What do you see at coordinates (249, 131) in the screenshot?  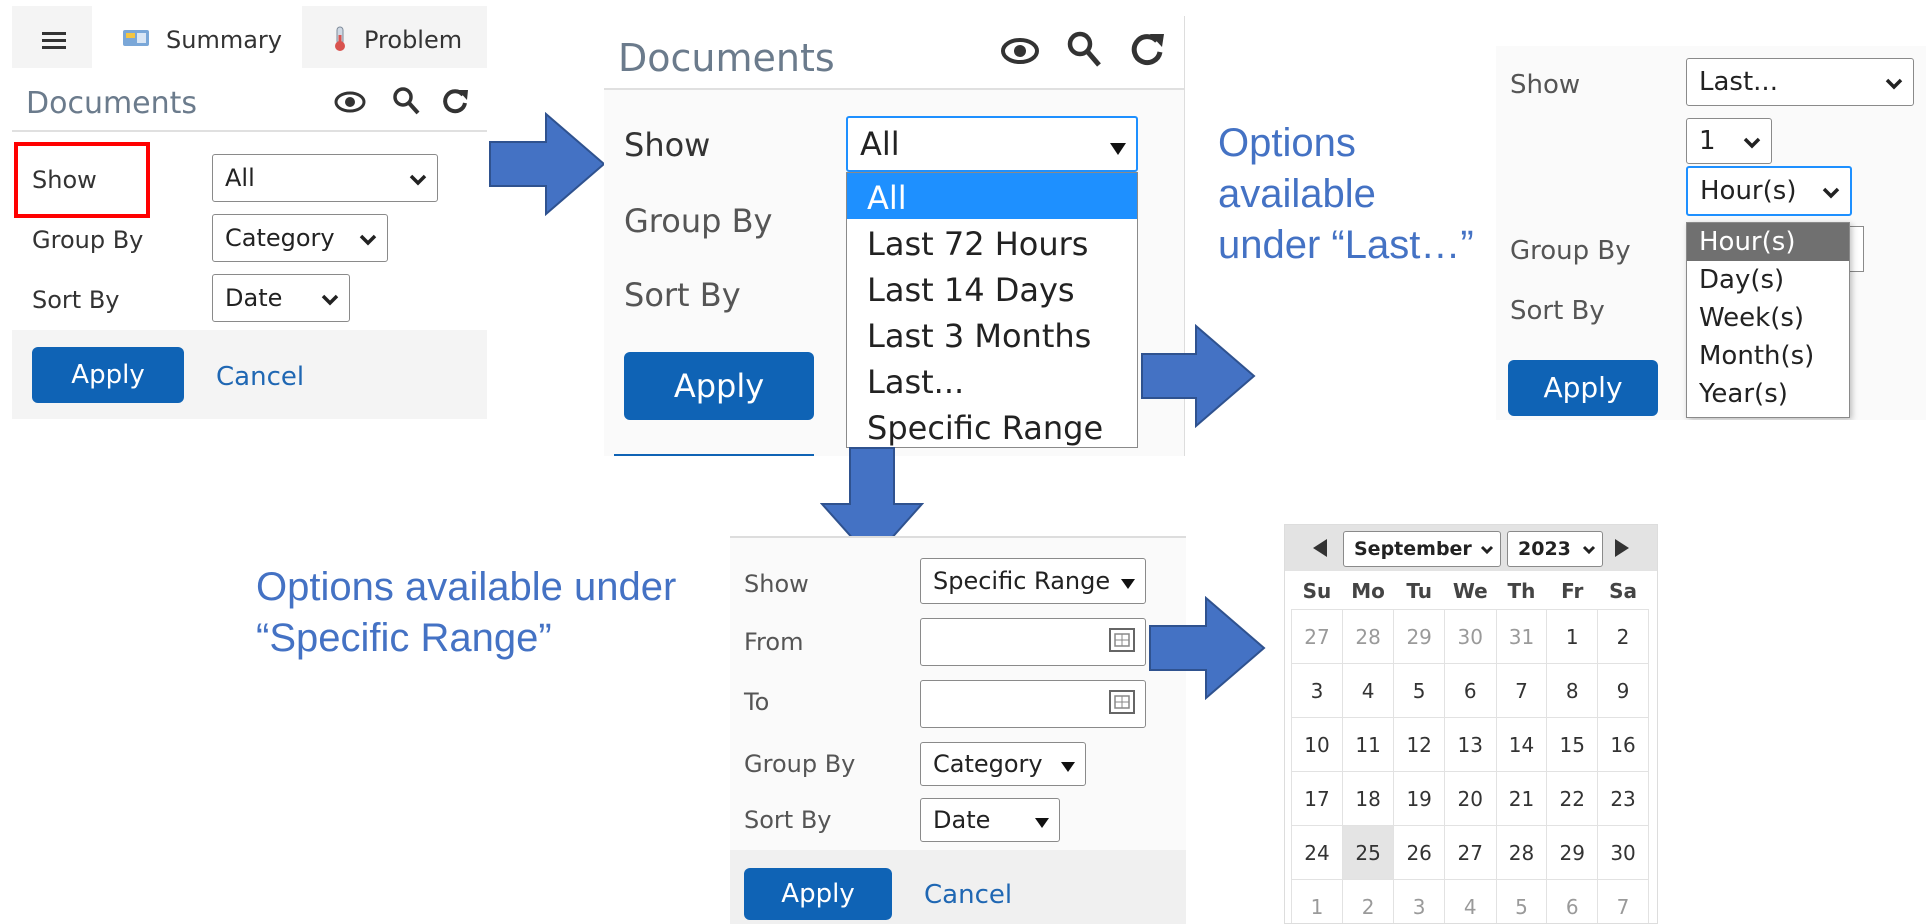 I see `header-divider` at bounding box center [249, 131].